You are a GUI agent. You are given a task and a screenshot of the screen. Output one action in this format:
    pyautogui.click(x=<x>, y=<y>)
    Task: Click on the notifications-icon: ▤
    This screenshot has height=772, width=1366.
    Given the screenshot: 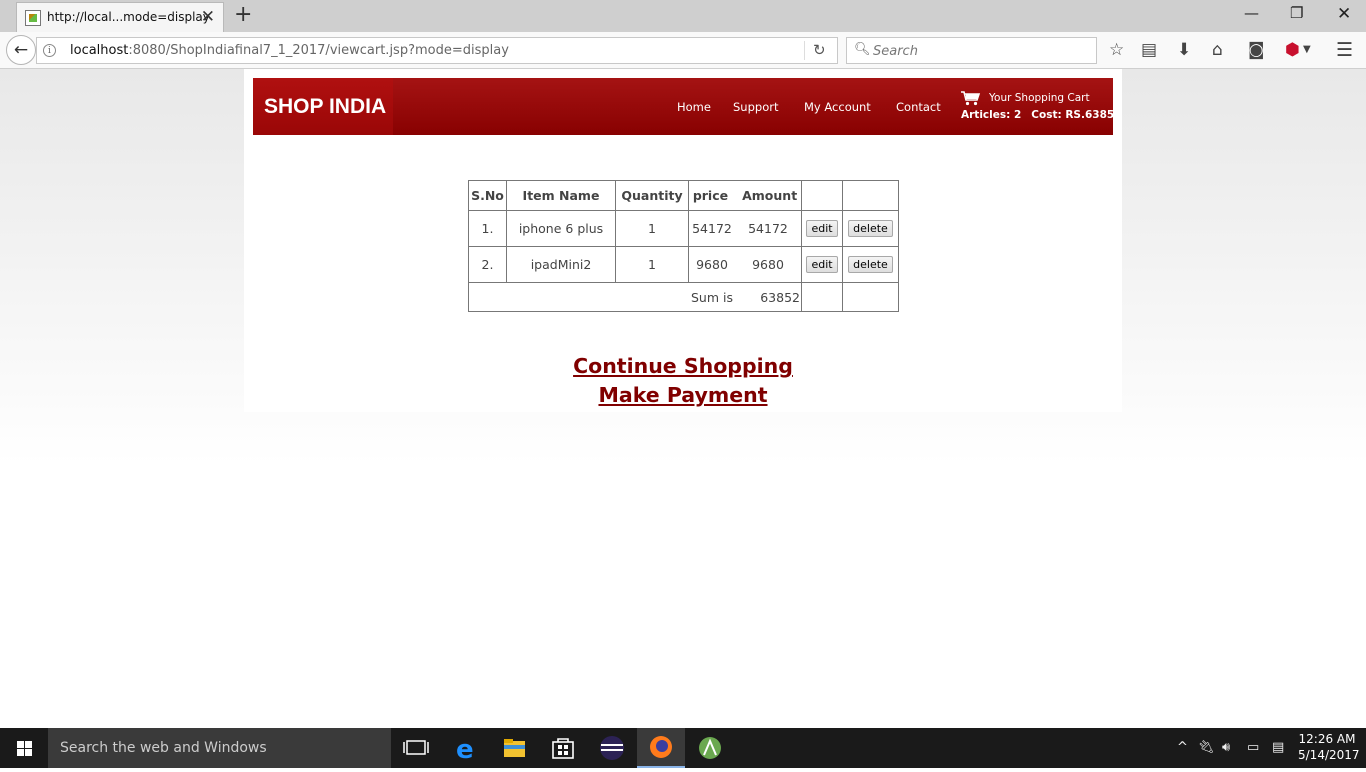 What is the action you would take?
    pyautogui.click(x=1278, y=747)
    